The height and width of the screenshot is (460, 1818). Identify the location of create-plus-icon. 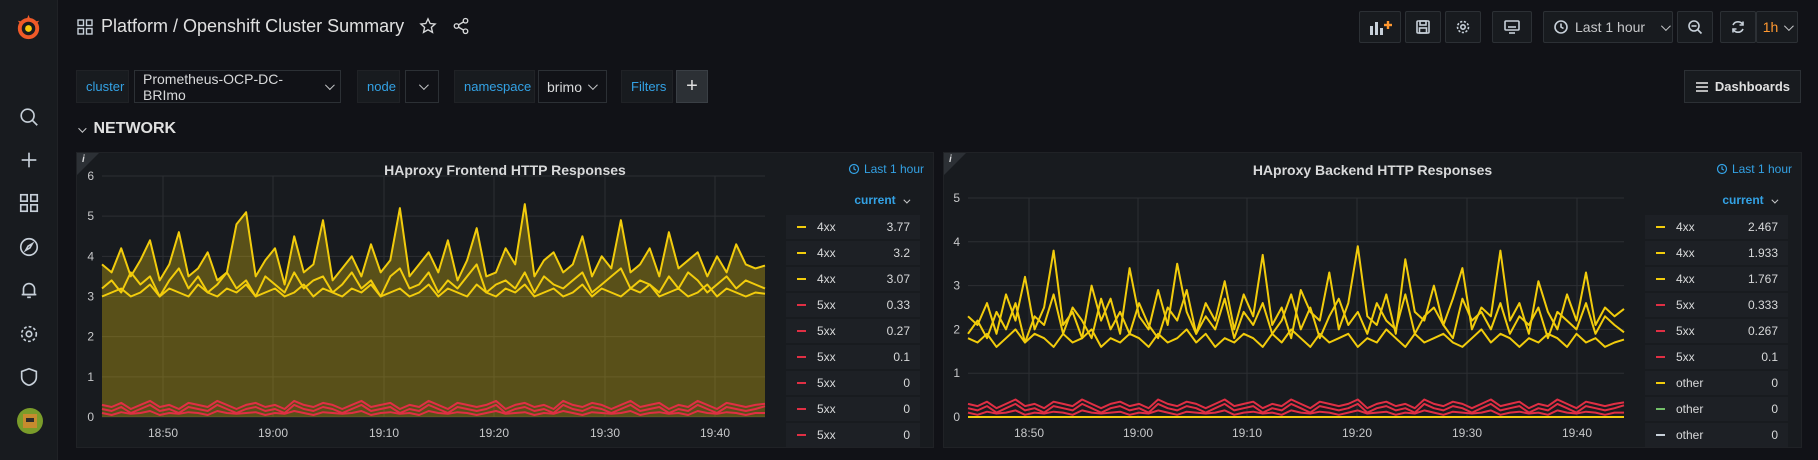
(29, 160).